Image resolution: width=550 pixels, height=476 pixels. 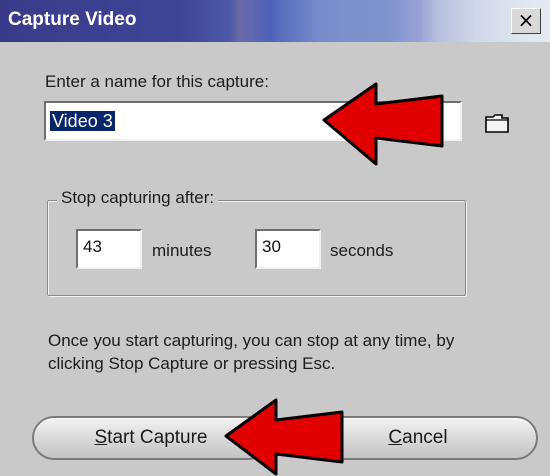 I want to click on cancel-mnemonic: C, so click(x=395, y=437).